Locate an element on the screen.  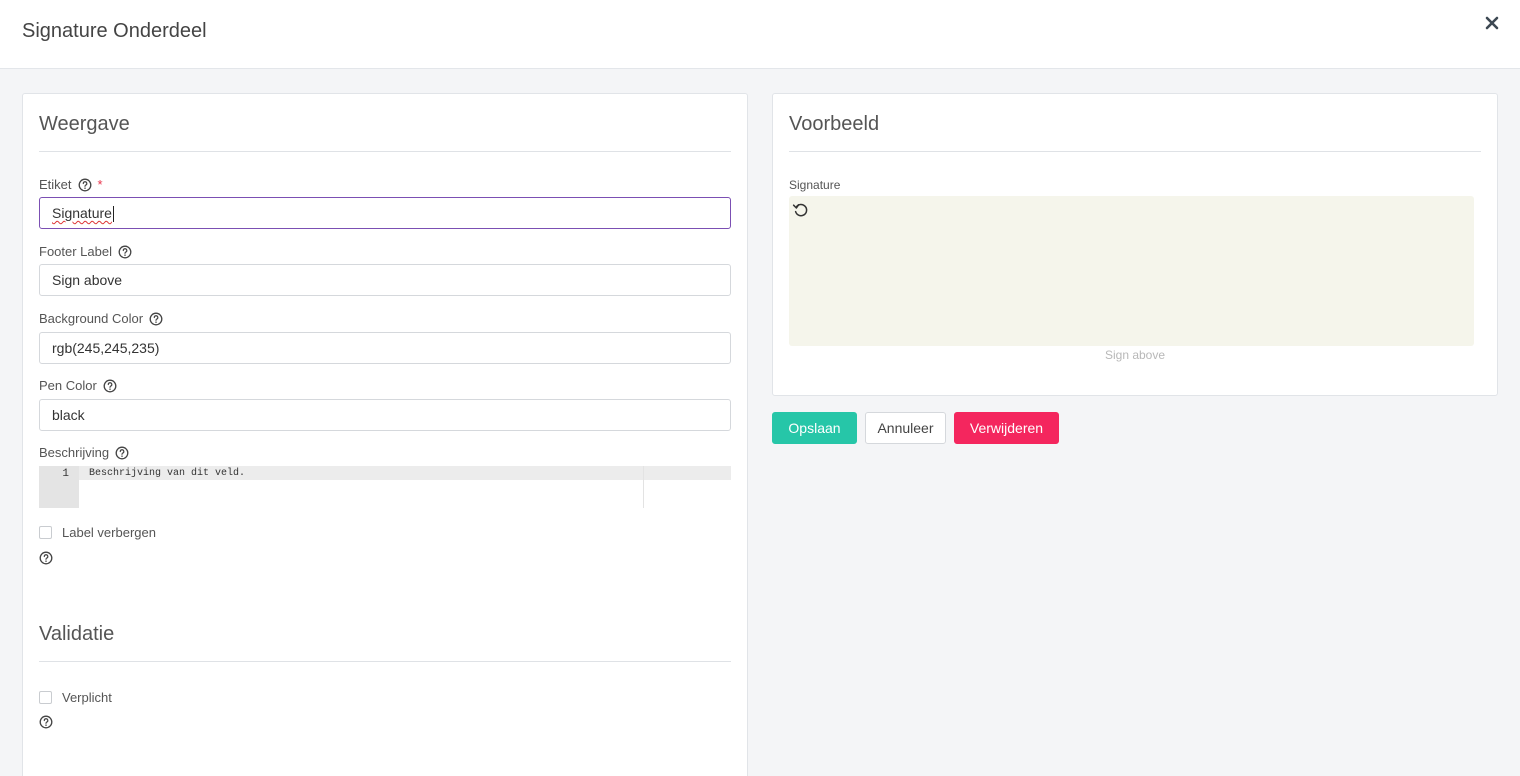
hide-label-checkbox is located at coordinates (45, 532).